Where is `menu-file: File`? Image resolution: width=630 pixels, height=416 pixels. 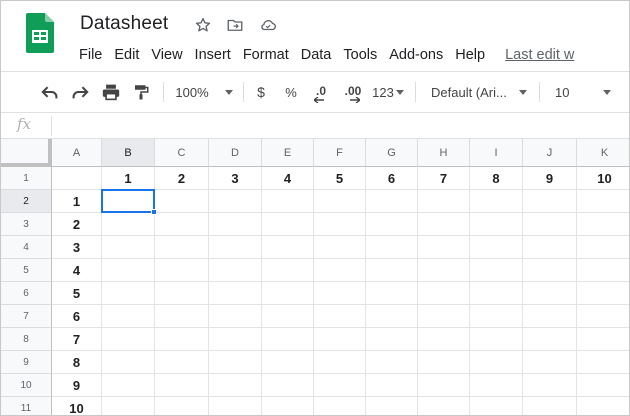 menu-file: File is located at coordinates (90, 55).